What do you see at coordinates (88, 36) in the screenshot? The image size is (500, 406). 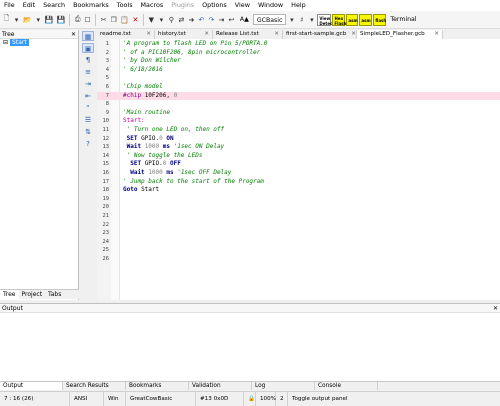 I see `panel-toggle-icon: ▦` at bounding box center [88, 36].